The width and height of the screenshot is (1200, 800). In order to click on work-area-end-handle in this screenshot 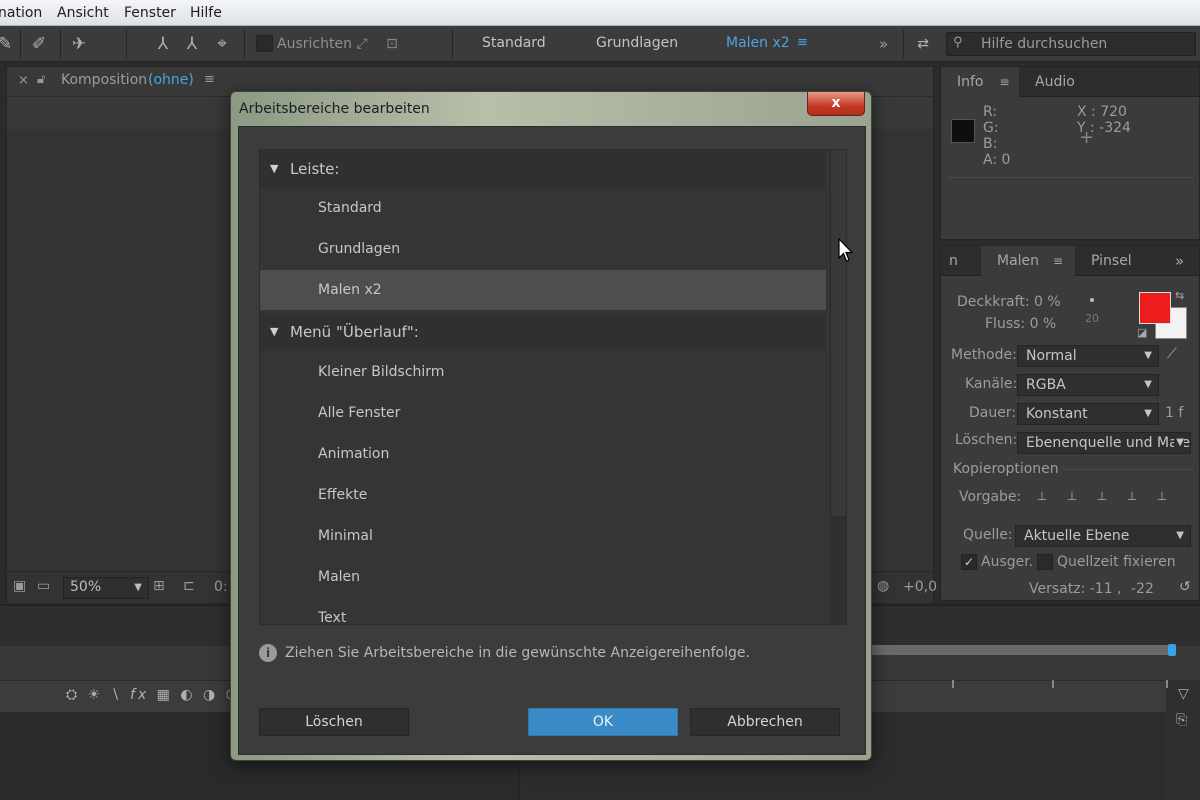, I will do `click(1172, 650)`.